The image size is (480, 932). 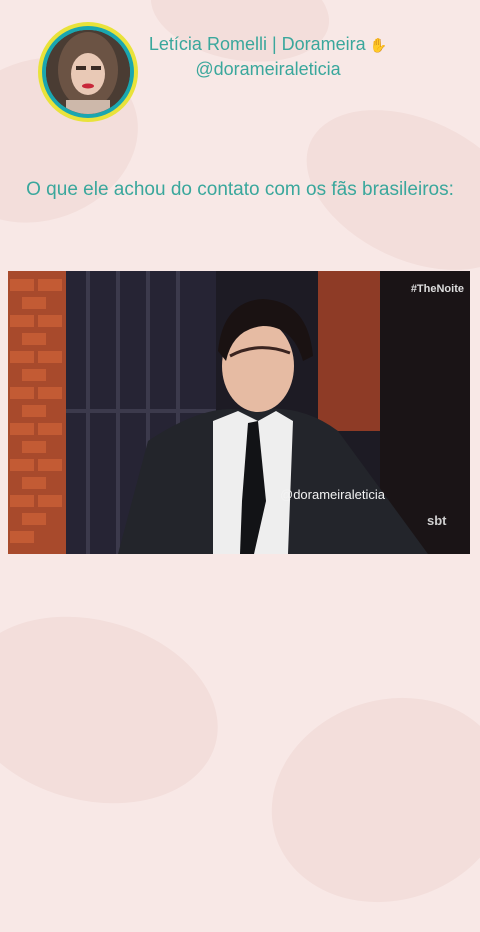 What do you see at coordinates (332, 494) in the screenshot?
I see `video-watermark: @dorameiraleticia` at bounding box center [332, 494].